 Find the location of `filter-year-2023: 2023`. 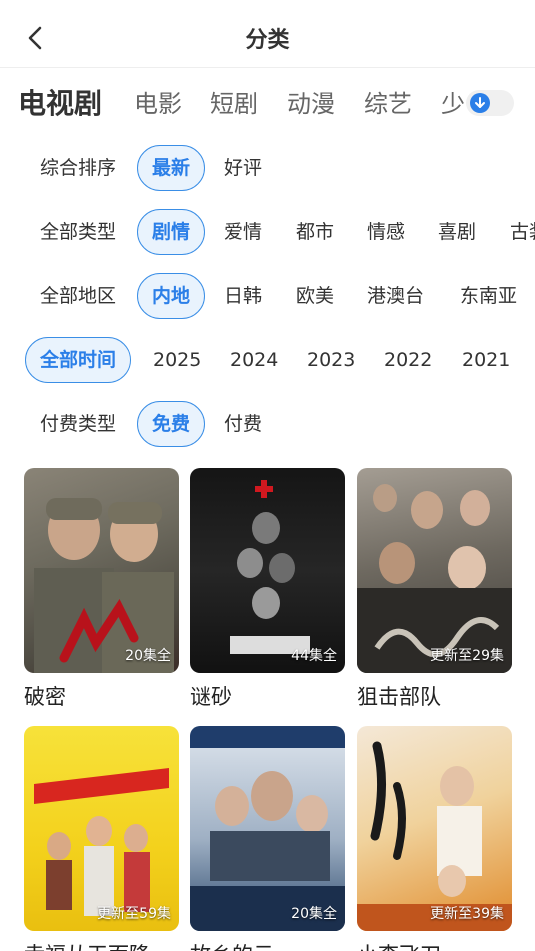

filter-year-2023: 2023 is located at coordinates (331, 360).